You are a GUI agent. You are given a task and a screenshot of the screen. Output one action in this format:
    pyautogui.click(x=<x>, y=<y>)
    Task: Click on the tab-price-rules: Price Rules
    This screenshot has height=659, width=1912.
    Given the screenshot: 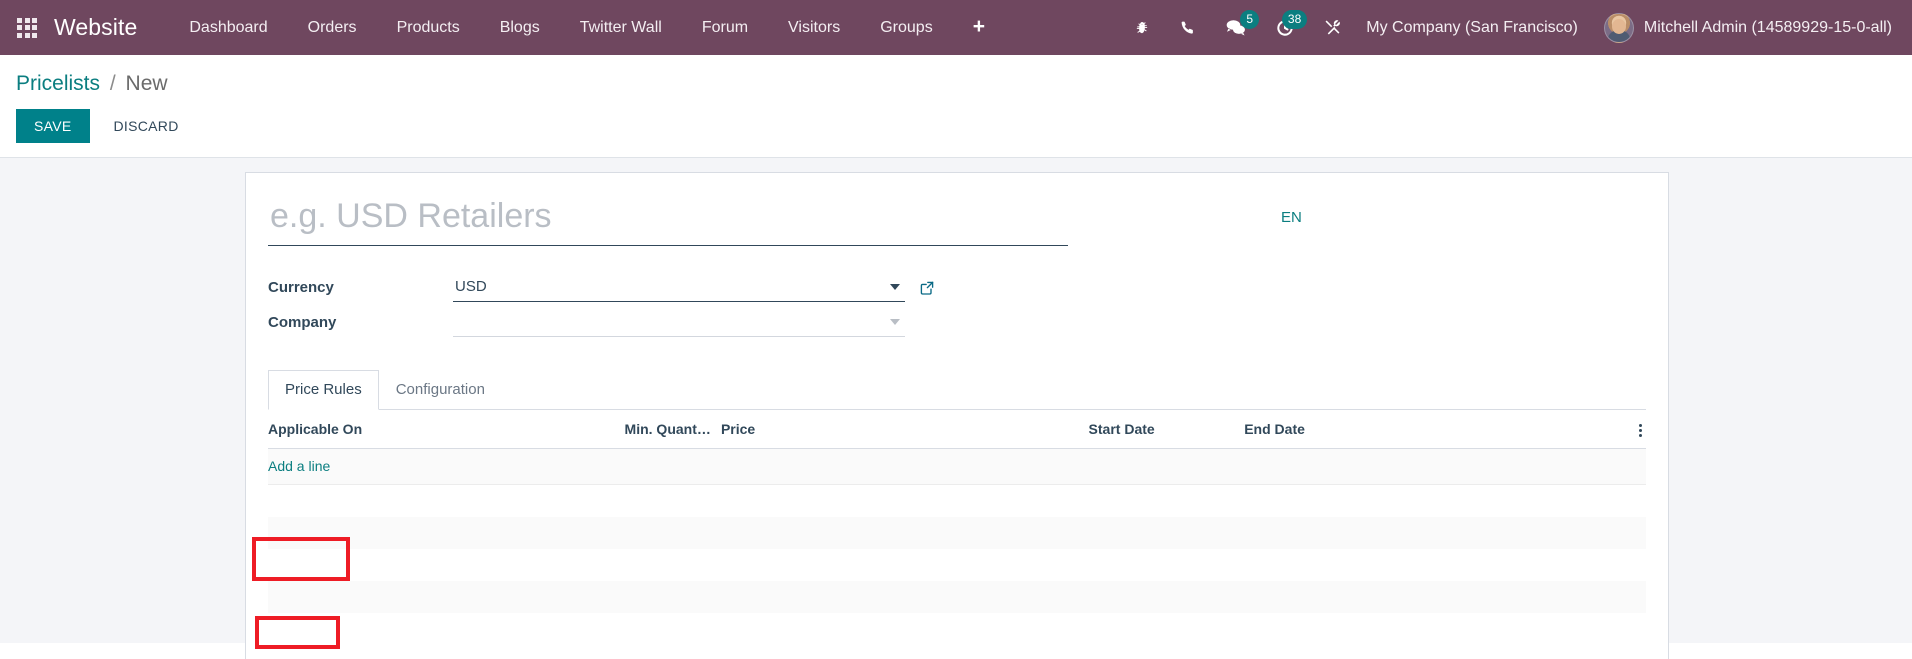 What is the action you would take?
    pyautogui.click(x=323, y=390)
    